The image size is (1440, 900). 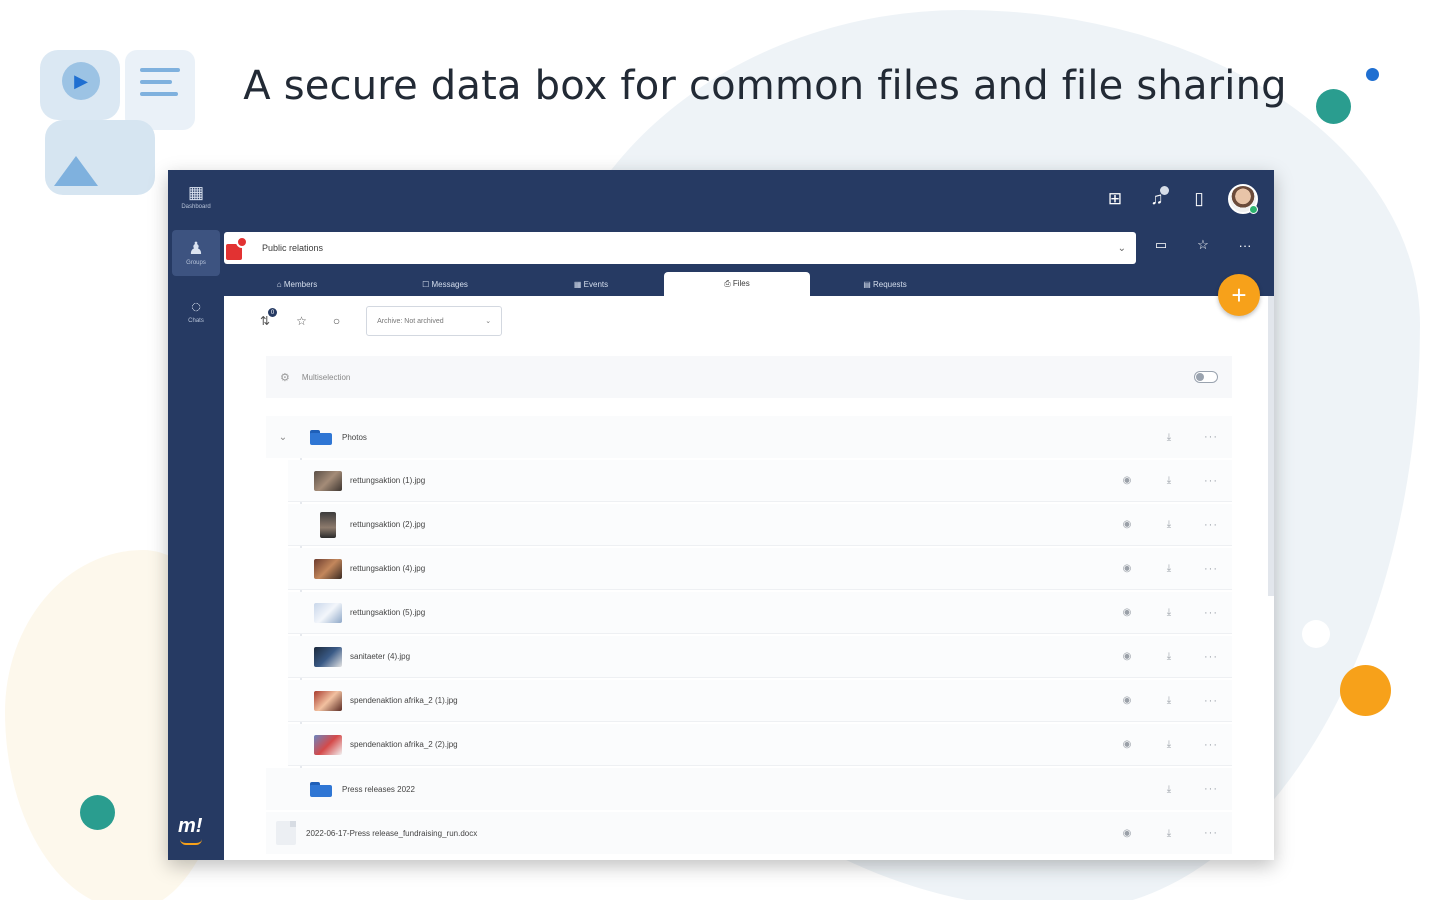 What do you see at coordinates (404, 744) in the screenshot?
I see `file-name: spendenaktion afrika_2 (2).jpg` at bounding box center [404, 744].